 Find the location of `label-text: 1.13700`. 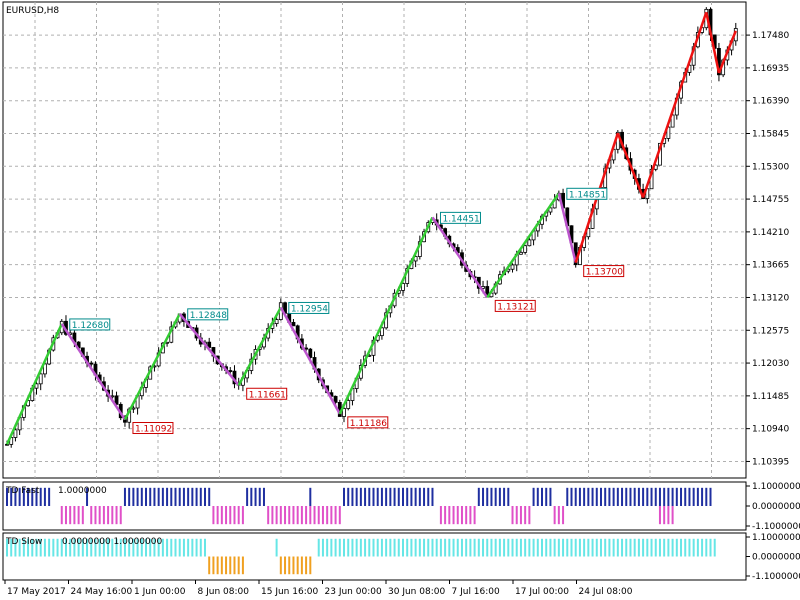

label-text: 1.13700 is located at coordinates (604, 273).